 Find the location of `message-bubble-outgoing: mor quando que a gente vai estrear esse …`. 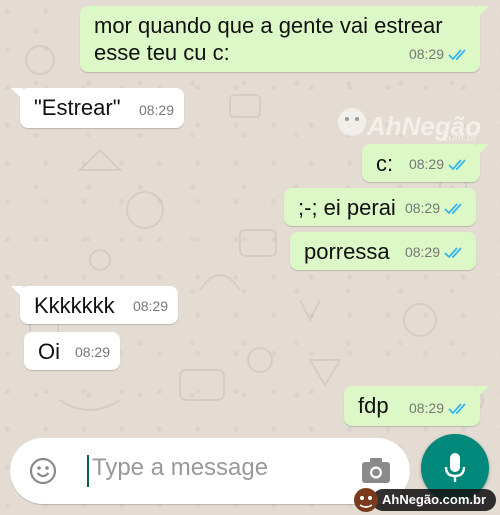

message-bubble-outgoing: mor quando que a gente vai estrear esse … is located at coordinates (284, 39).